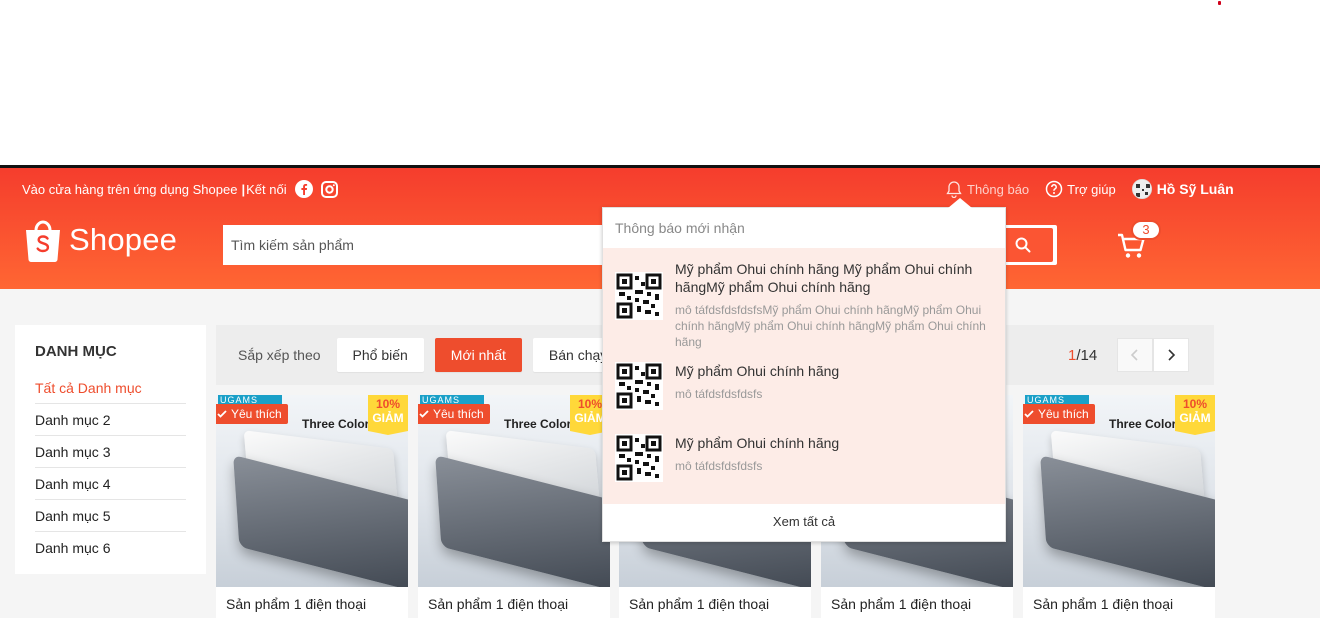 This screenshot has height=618, width=1320. I want to click on navbar-right: Thông báo Trợ giúp Hồ Sỹ Luân, so click(1097, 189).